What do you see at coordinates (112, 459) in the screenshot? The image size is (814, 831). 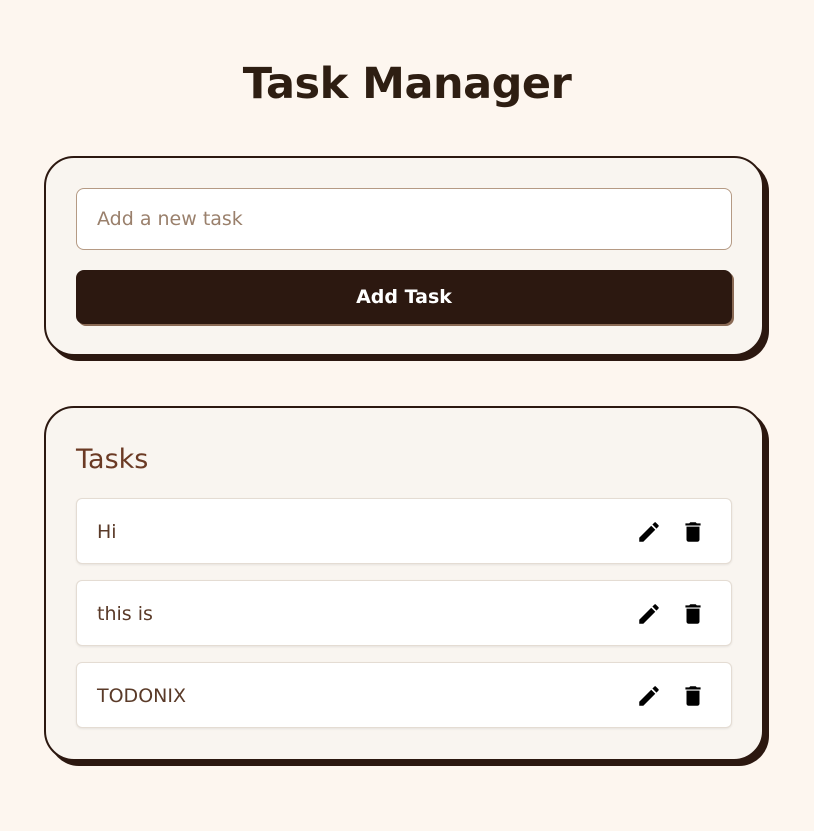 I see `tasks-heading: Tasks` at bounding box center [112, 459].